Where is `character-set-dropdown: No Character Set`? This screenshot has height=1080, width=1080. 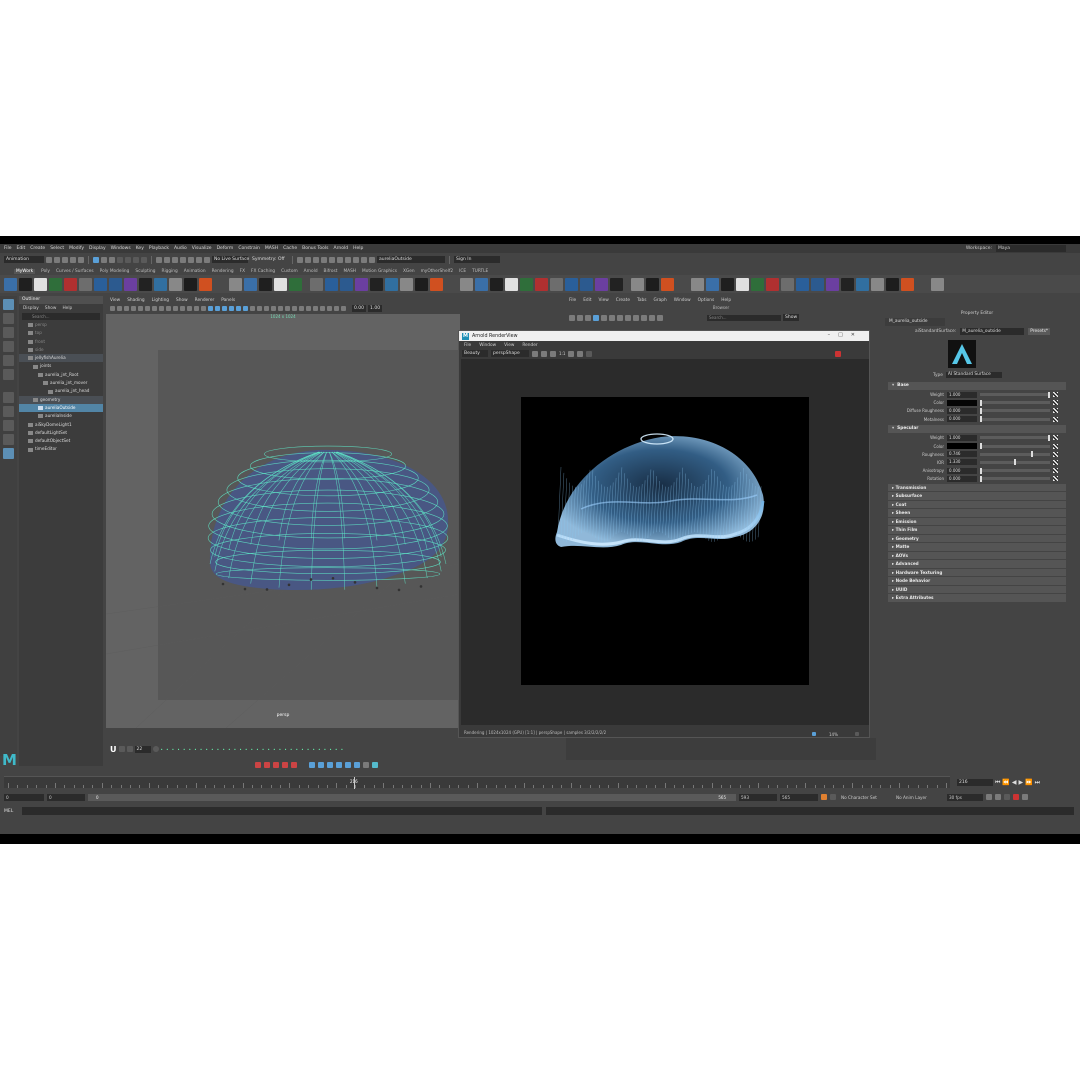 character-set-dropdown: No Character Set is located at coordinates (865, 797).